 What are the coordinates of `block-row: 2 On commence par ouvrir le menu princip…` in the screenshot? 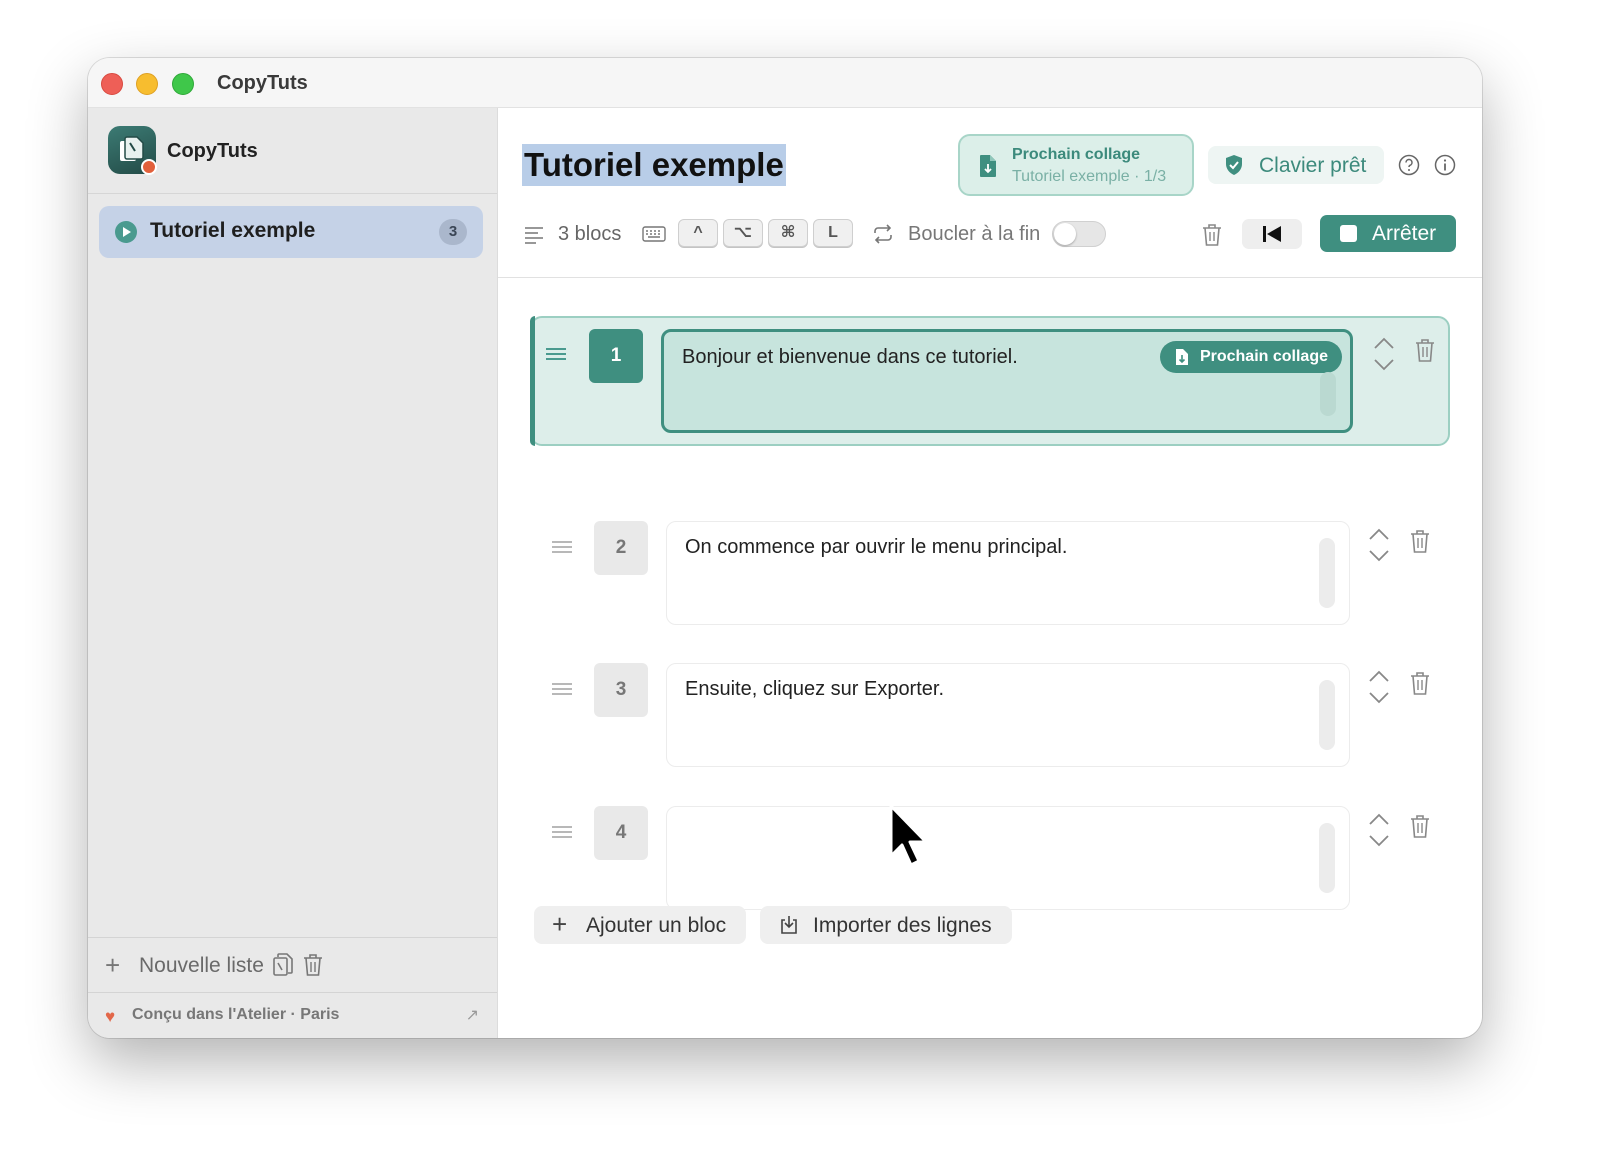 It's located at (990, 581).